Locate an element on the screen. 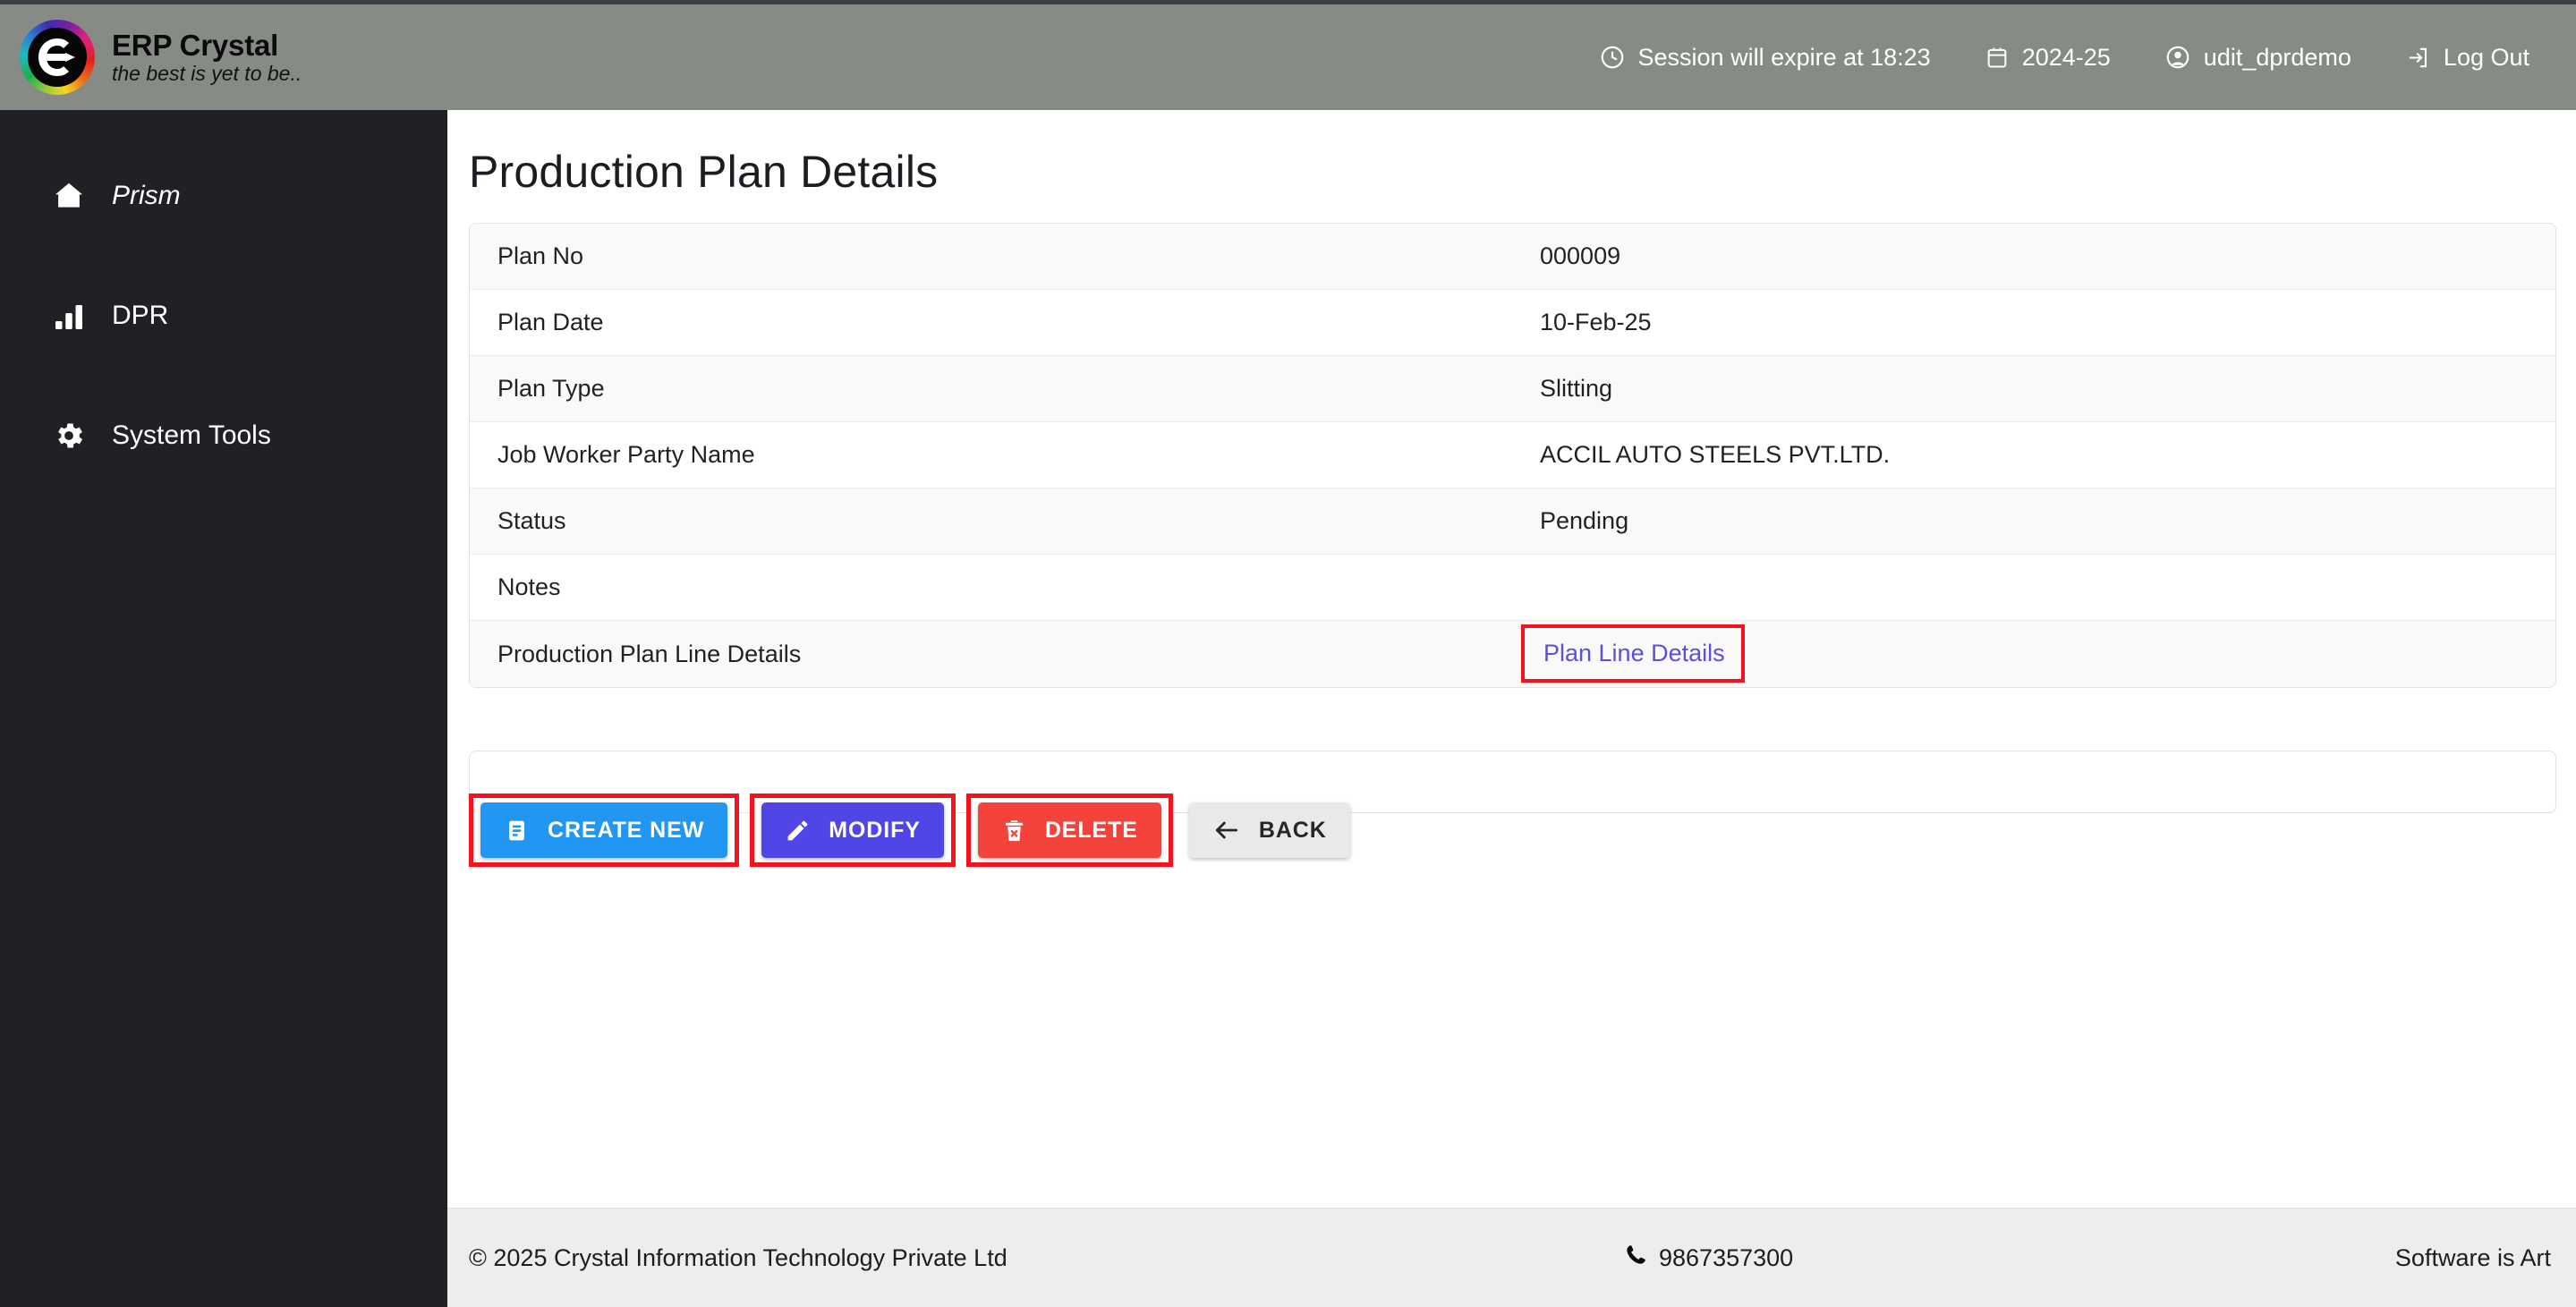 This screenshot has width=2576, height=1307. arrow-left-icon is located at coordinates (1226, 830).